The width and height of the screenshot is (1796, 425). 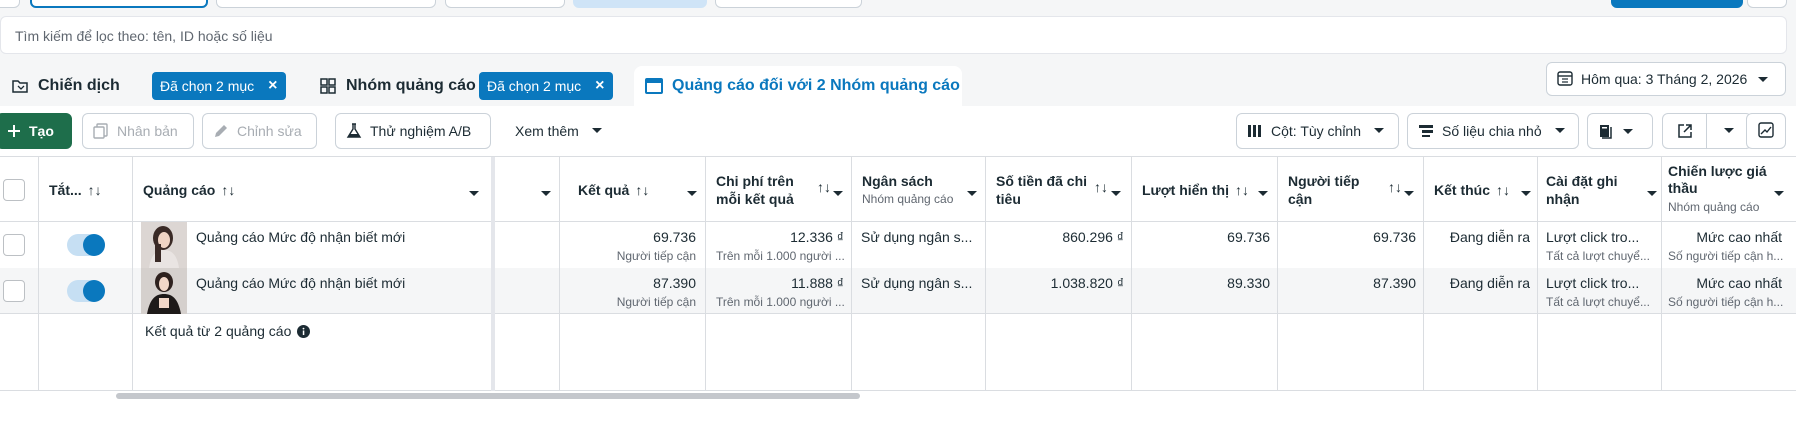 I want to click on info-icon, so click(x=304, y=331).